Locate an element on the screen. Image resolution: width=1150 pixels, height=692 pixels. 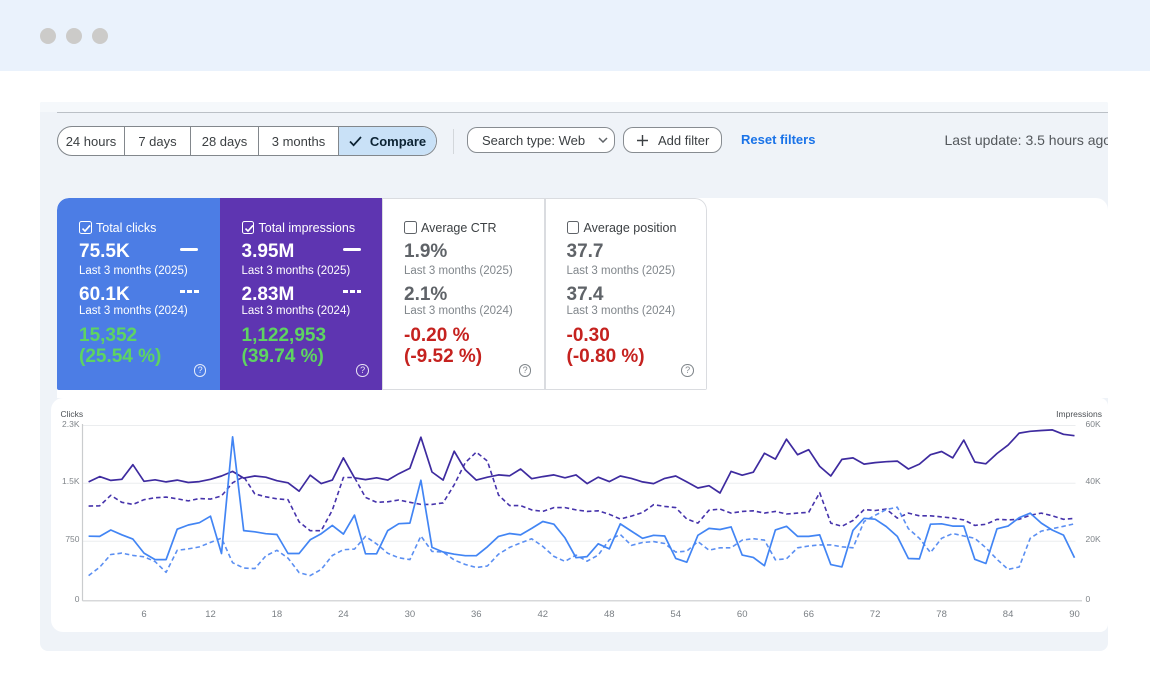
svg-text: 36 is located at coordinates (476, 614).